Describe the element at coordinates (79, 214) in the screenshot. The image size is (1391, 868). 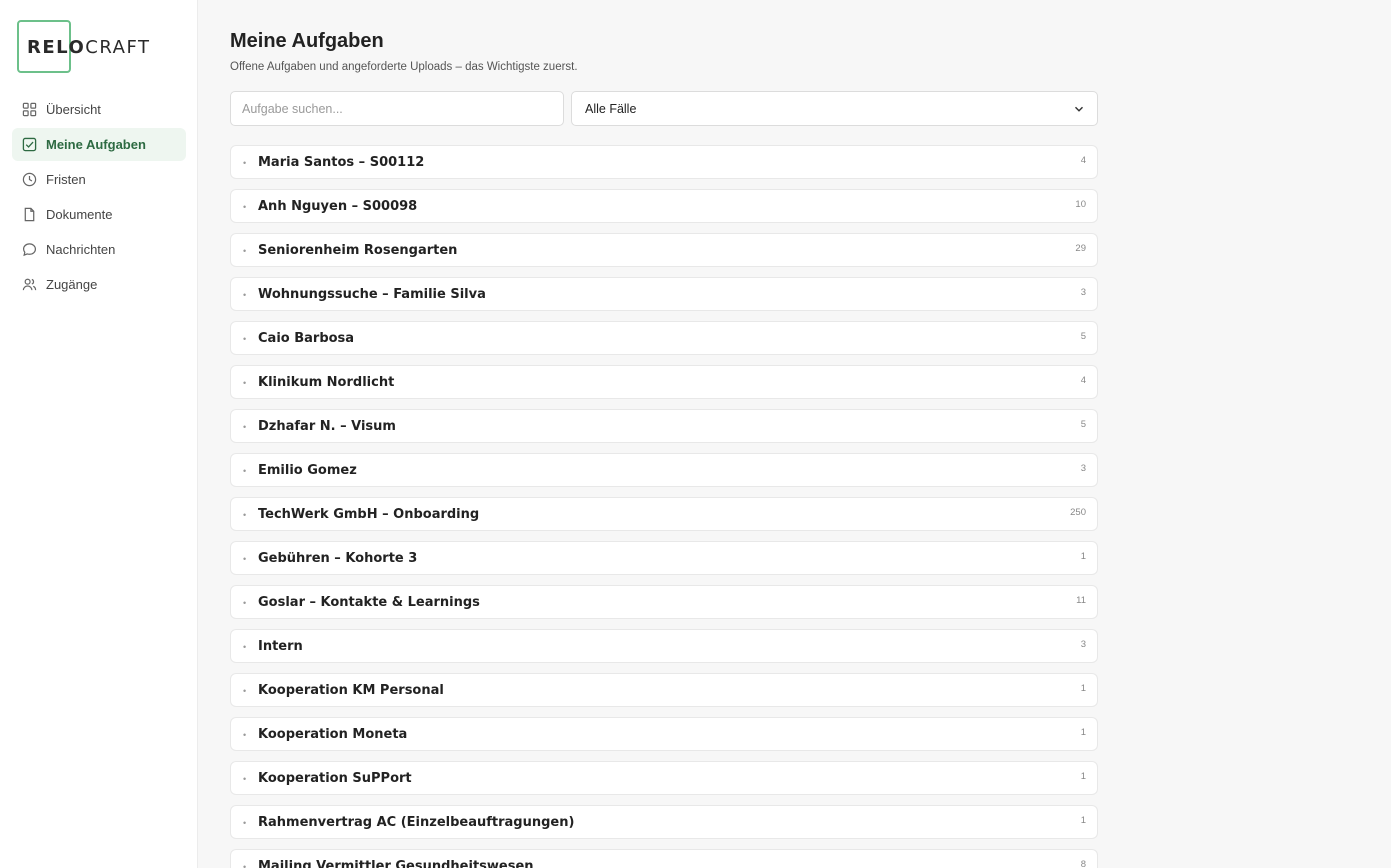
I see `sidebar-item-label: Dokumente` at that location.